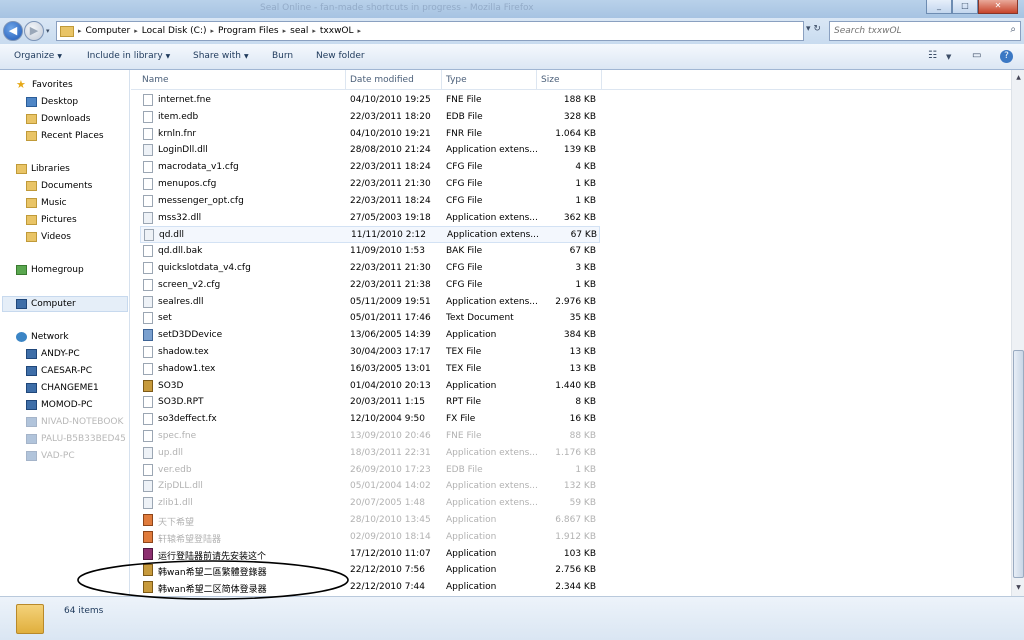 The height and width of the screenshot is (640, 1024). I want to click on documents-icon, so click(31, 186).